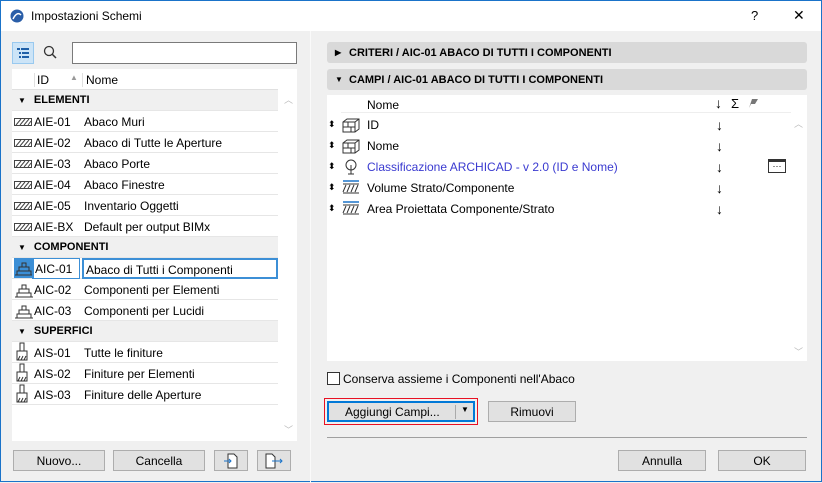  I want to click on list-item: AIE-04 Abaco Finestre, so click(145, 184).